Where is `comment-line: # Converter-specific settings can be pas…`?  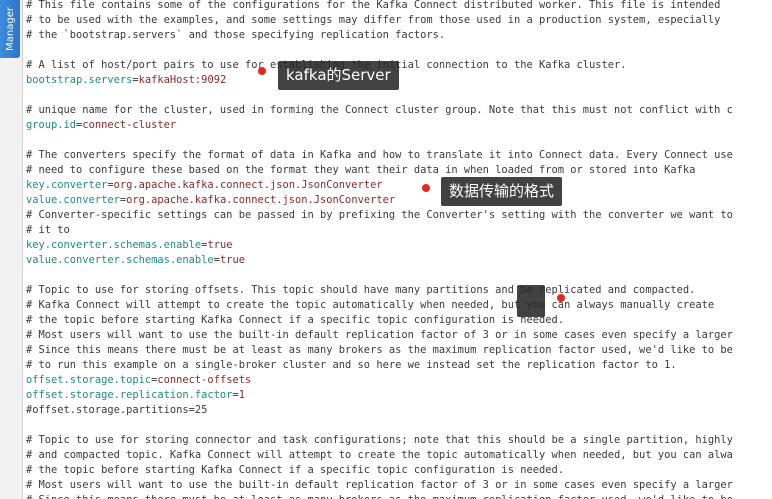 comment-line: # Converter-specific settings can be pas… is located at coordinates (379, 215).